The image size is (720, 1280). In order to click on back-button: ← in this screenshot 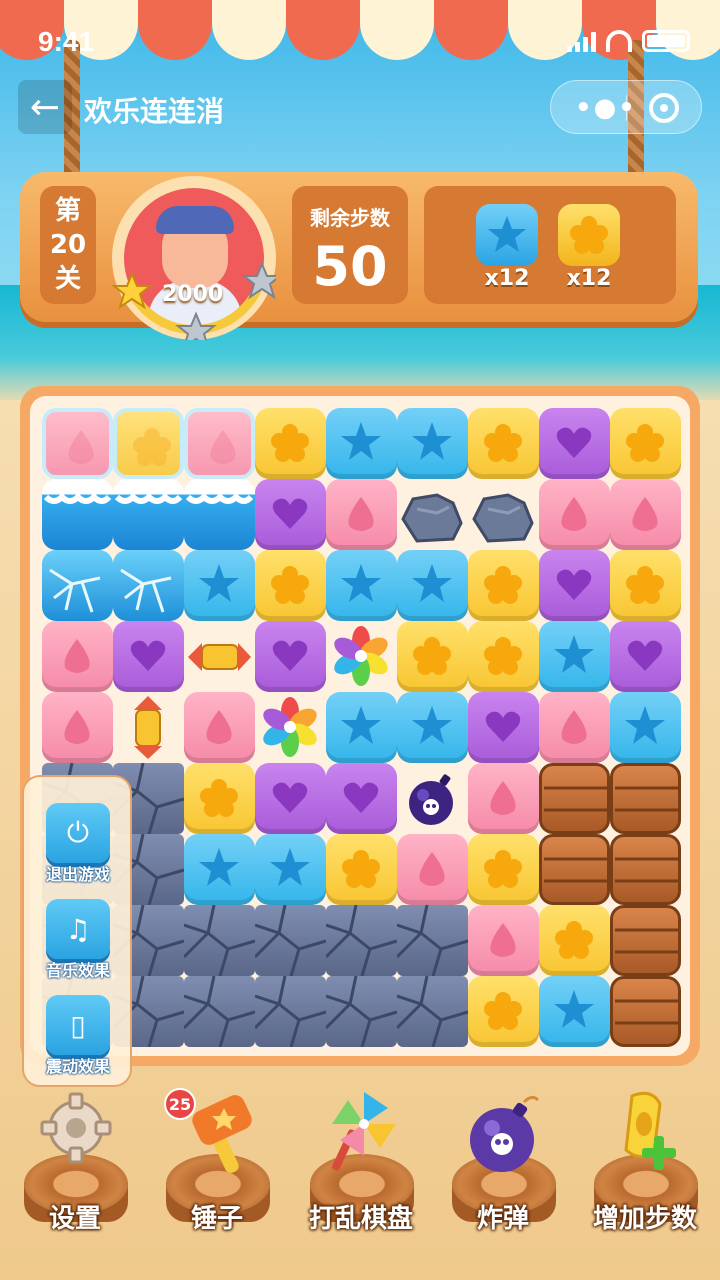, I will do `click(45, 107)`.